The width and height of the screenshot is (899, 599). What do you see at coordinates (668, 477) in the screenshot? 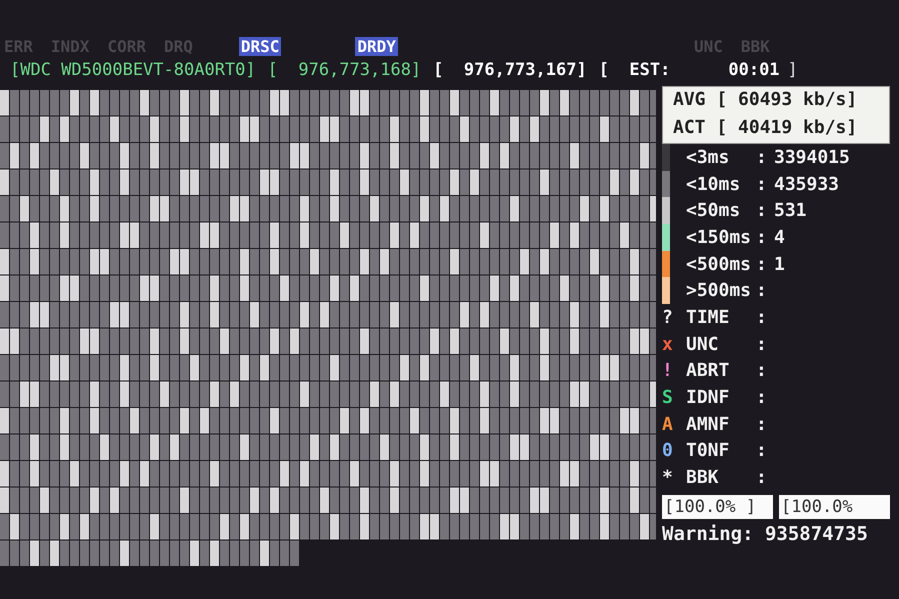
I see `error-symbol: *` at bounding box center [668, 477].